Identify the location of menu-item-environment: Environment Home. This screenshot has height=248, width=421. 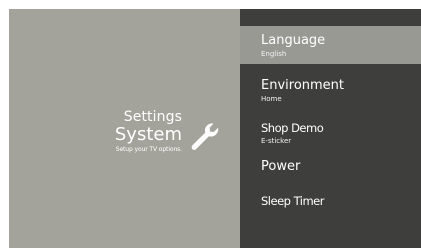
(330, 90).